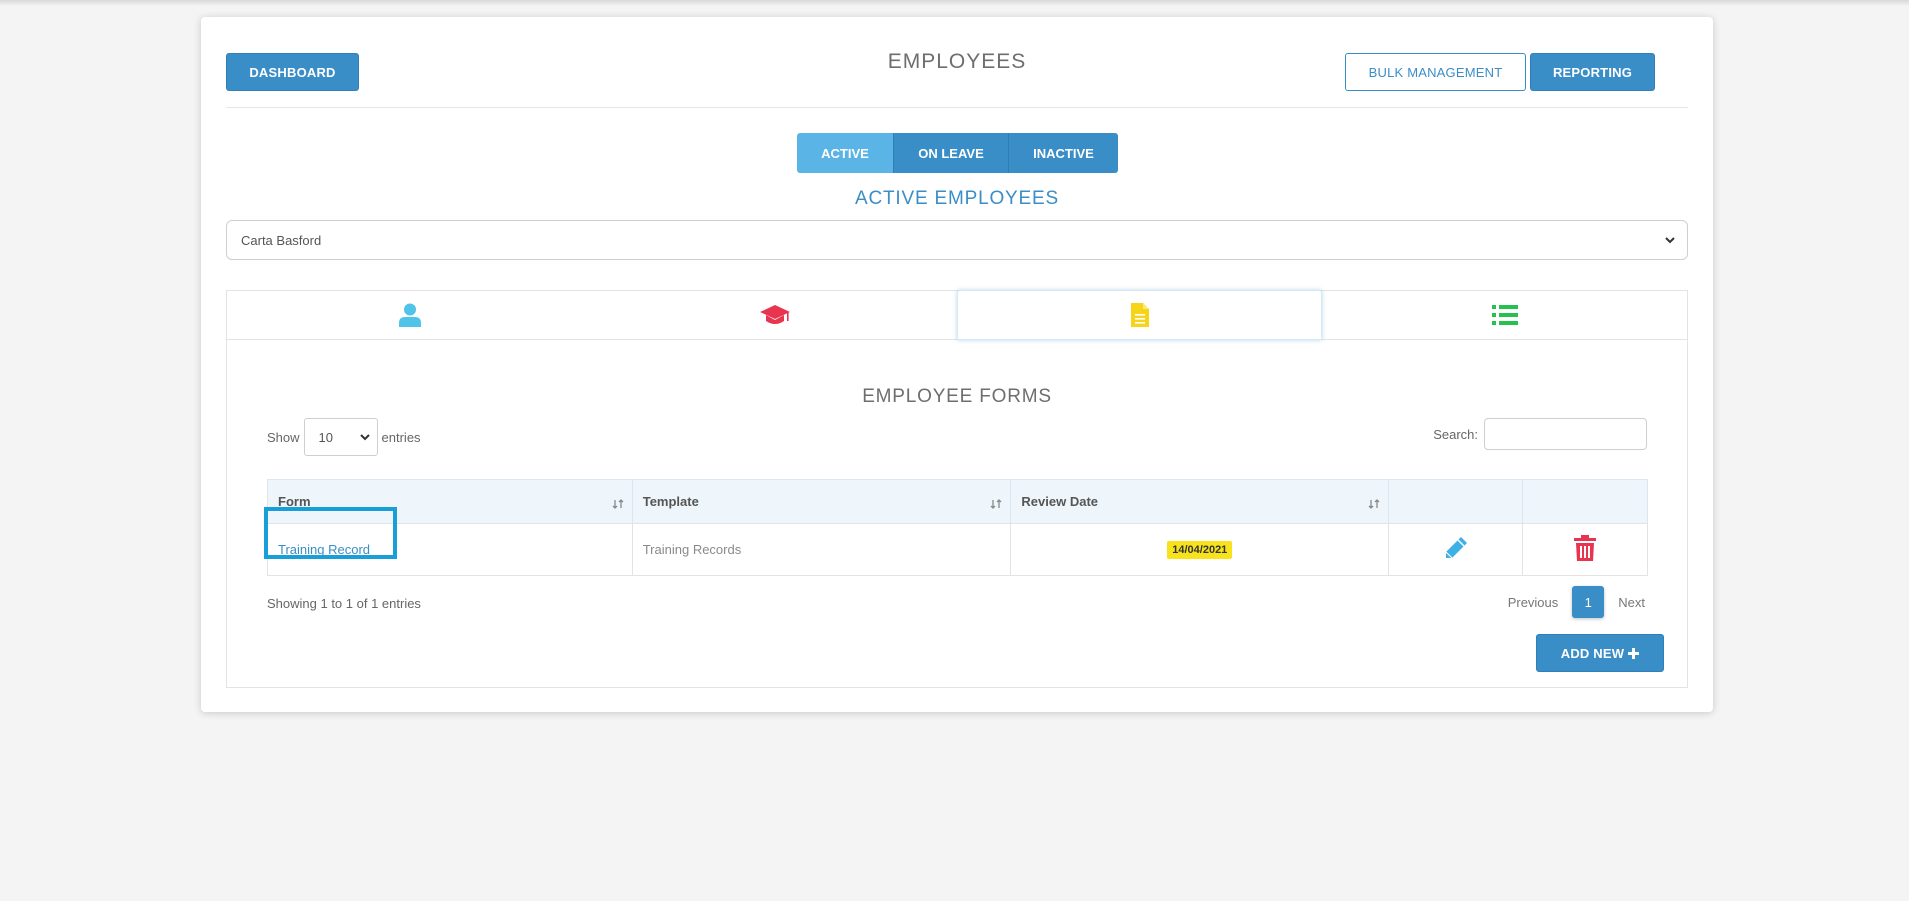 This screenshot has width=1909, height=901. Describe the element at coordinates (281, 240) in the screenshot. I see `employee-select-value: Carta Basford` at that location.